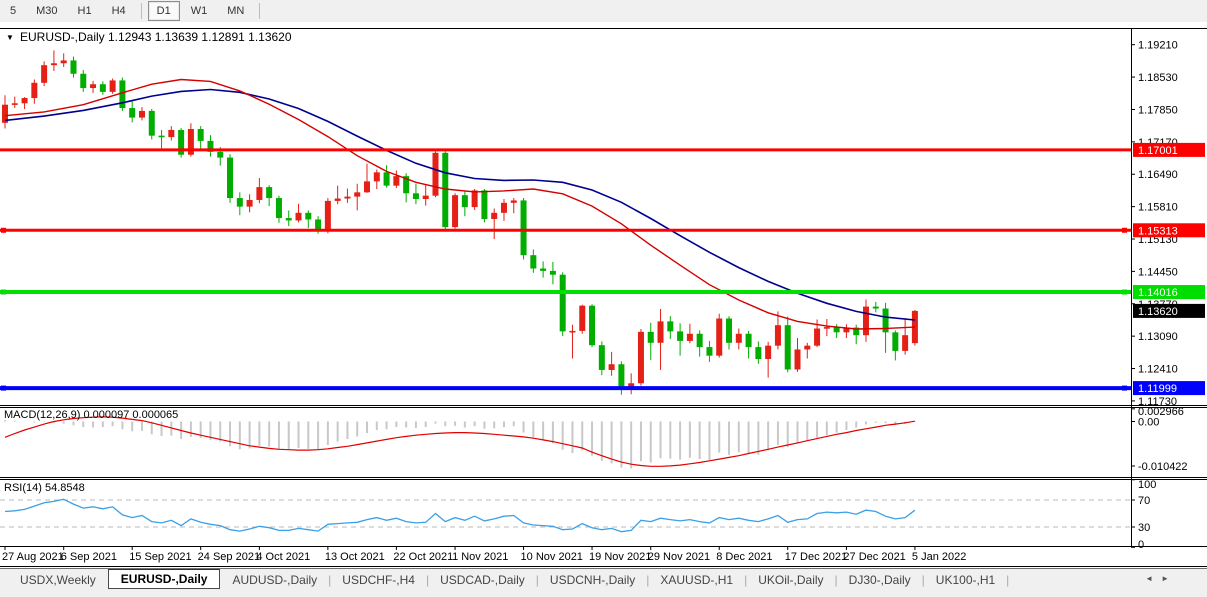 The image size is (1207, 597). I want to click on svg-text: 70, so click(1144, 501).